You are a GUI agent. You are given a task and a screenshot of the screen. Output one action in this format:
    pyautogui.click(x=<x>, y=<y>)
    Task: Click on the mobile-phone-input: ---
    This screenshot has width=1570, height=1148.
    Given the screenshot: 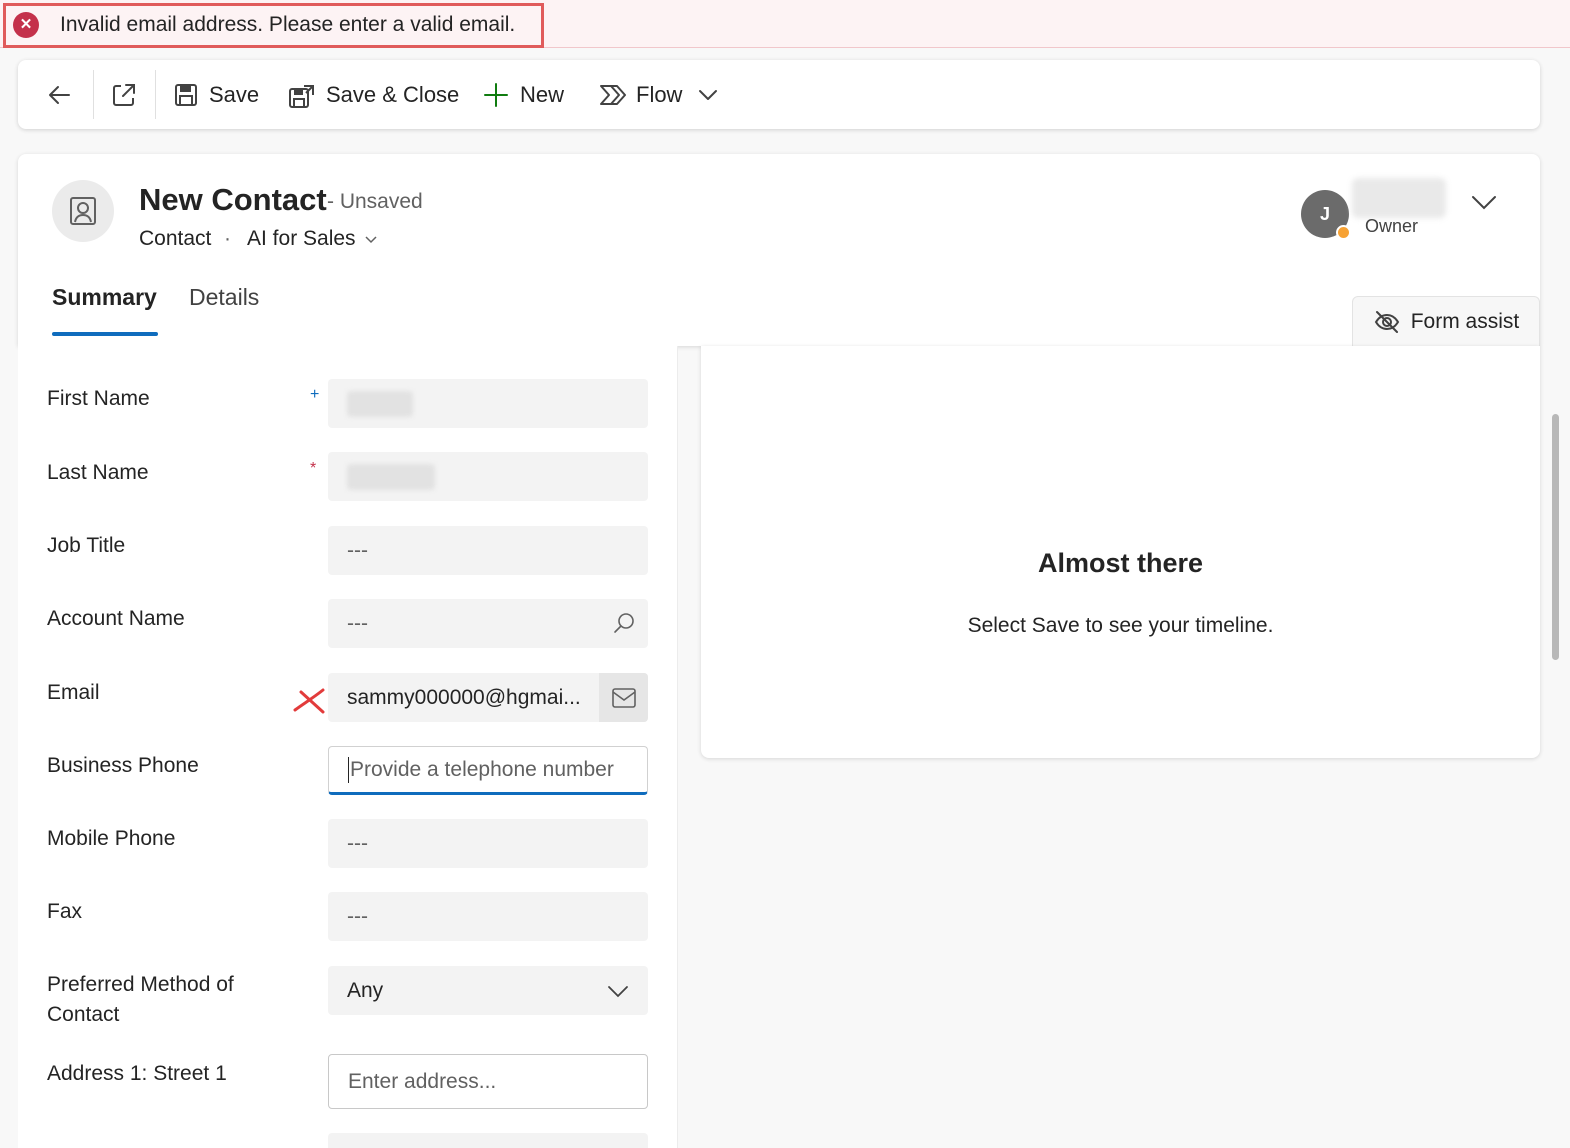 What is the action you would take?
    pyautogui.click(x=488, y=843)
    